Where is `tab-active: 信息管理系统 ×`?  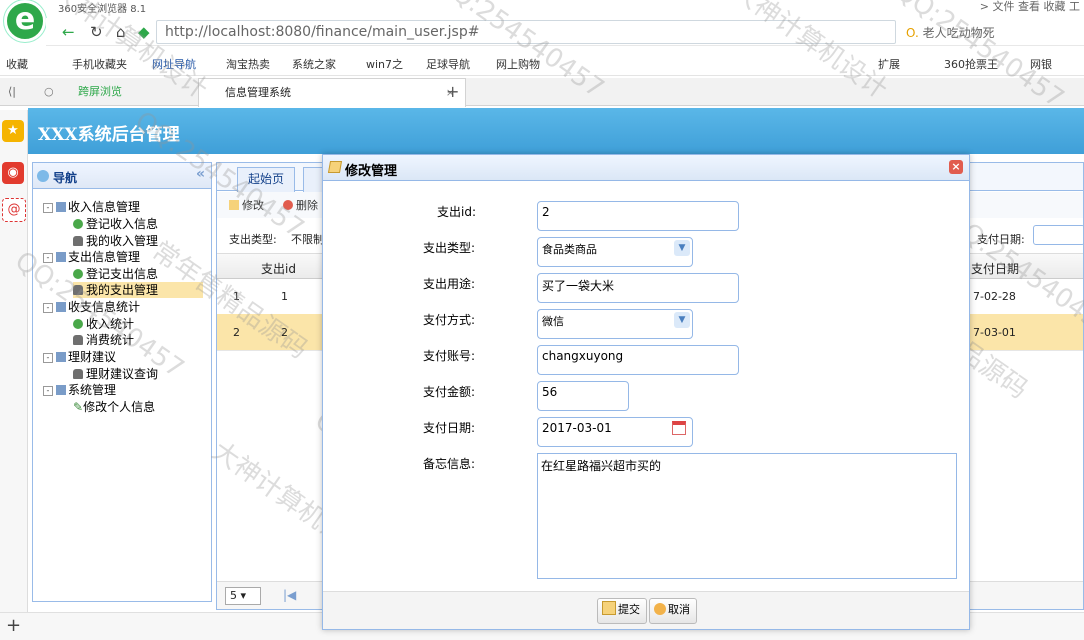 tab-active: 信息管理系统 × is located at coordinates (332, 92).